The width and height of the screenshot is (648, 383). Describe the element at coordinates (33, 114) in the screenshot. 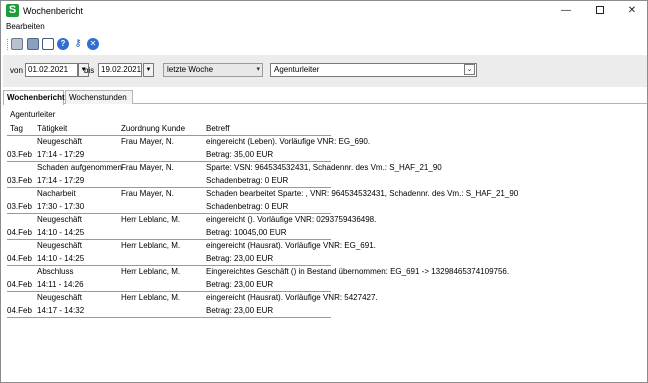

I see `group-heading: Agenturleiter` at that location.